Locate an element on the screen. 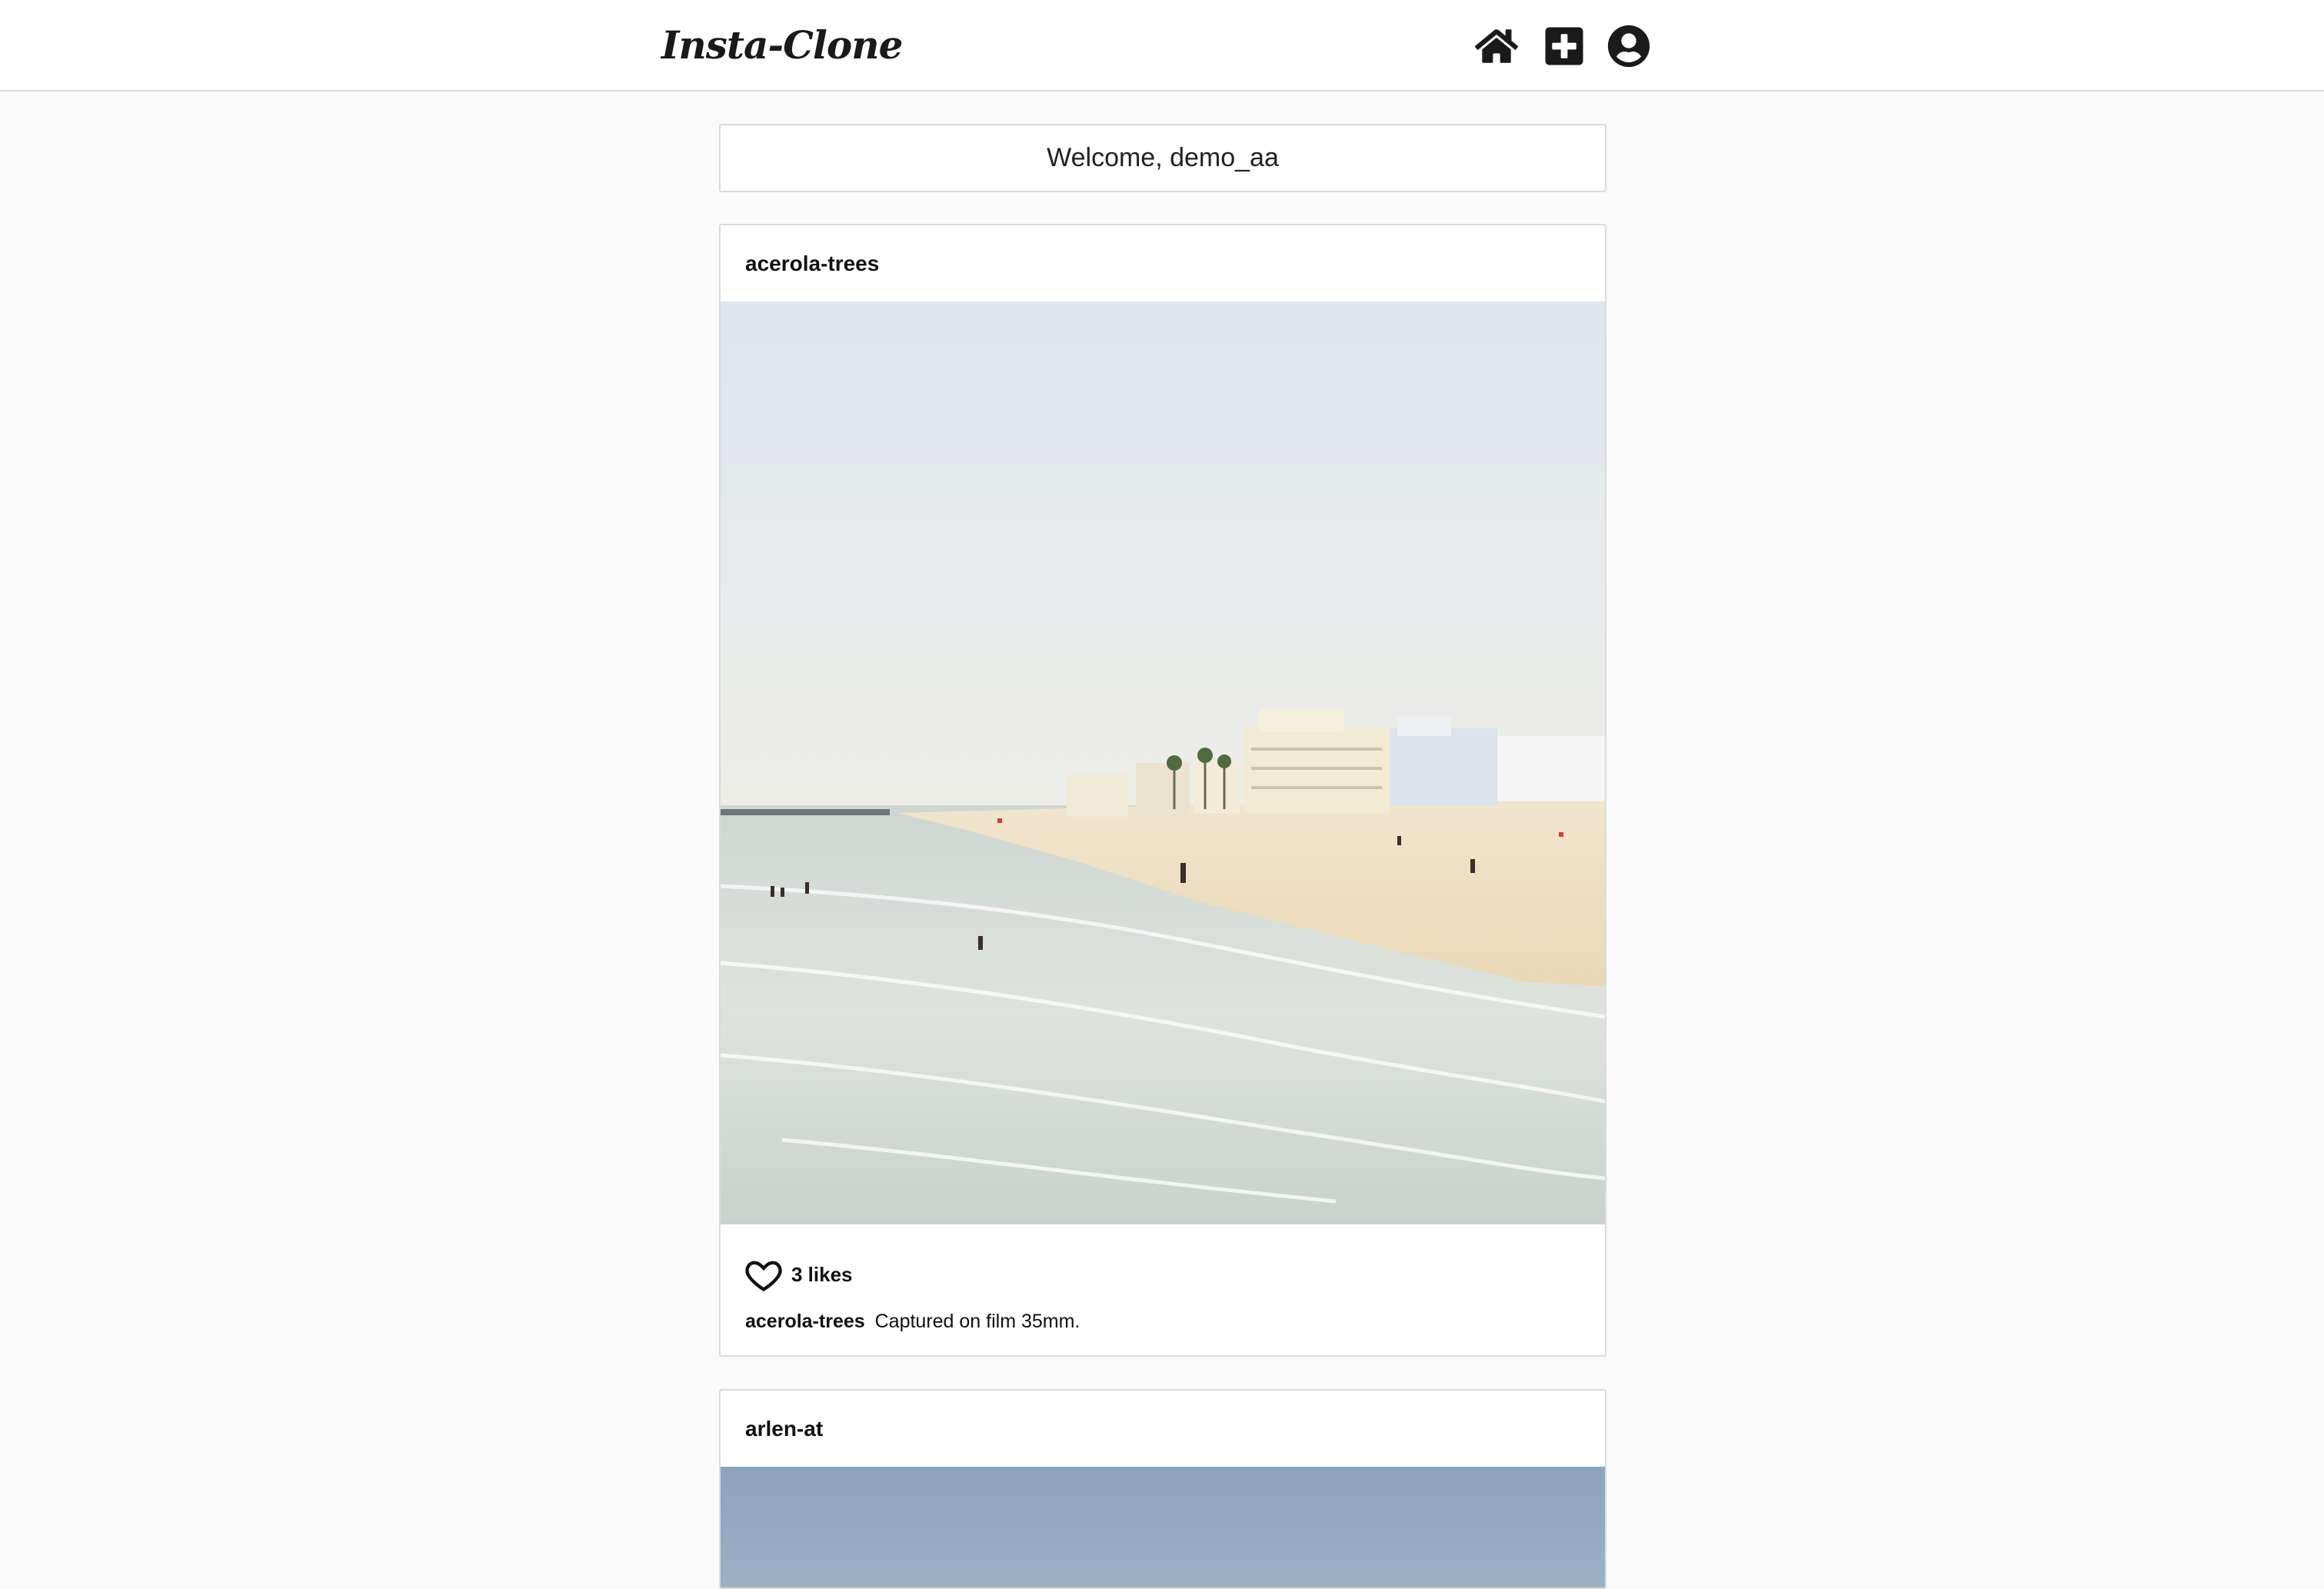 The image size is (2324, 1589). post-actions: 3 likes is located at coordinates (1163, 1267).